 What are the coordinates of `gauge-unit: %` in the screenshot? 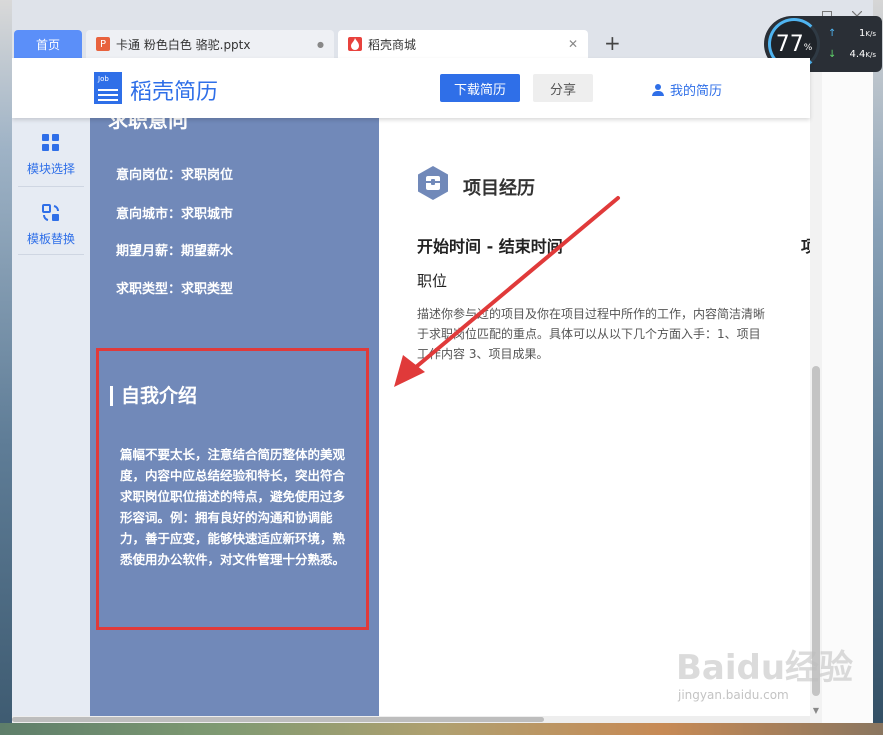 It's located at (808, 48).